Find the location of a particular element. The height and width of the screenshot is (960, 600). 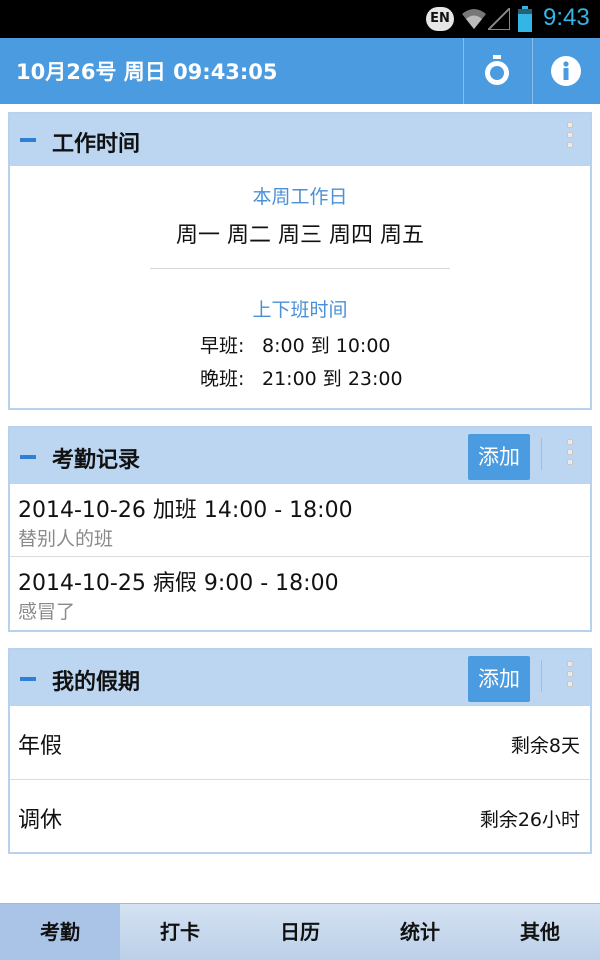

tab-calendar: 日历 is located at coordinates (300, 932).